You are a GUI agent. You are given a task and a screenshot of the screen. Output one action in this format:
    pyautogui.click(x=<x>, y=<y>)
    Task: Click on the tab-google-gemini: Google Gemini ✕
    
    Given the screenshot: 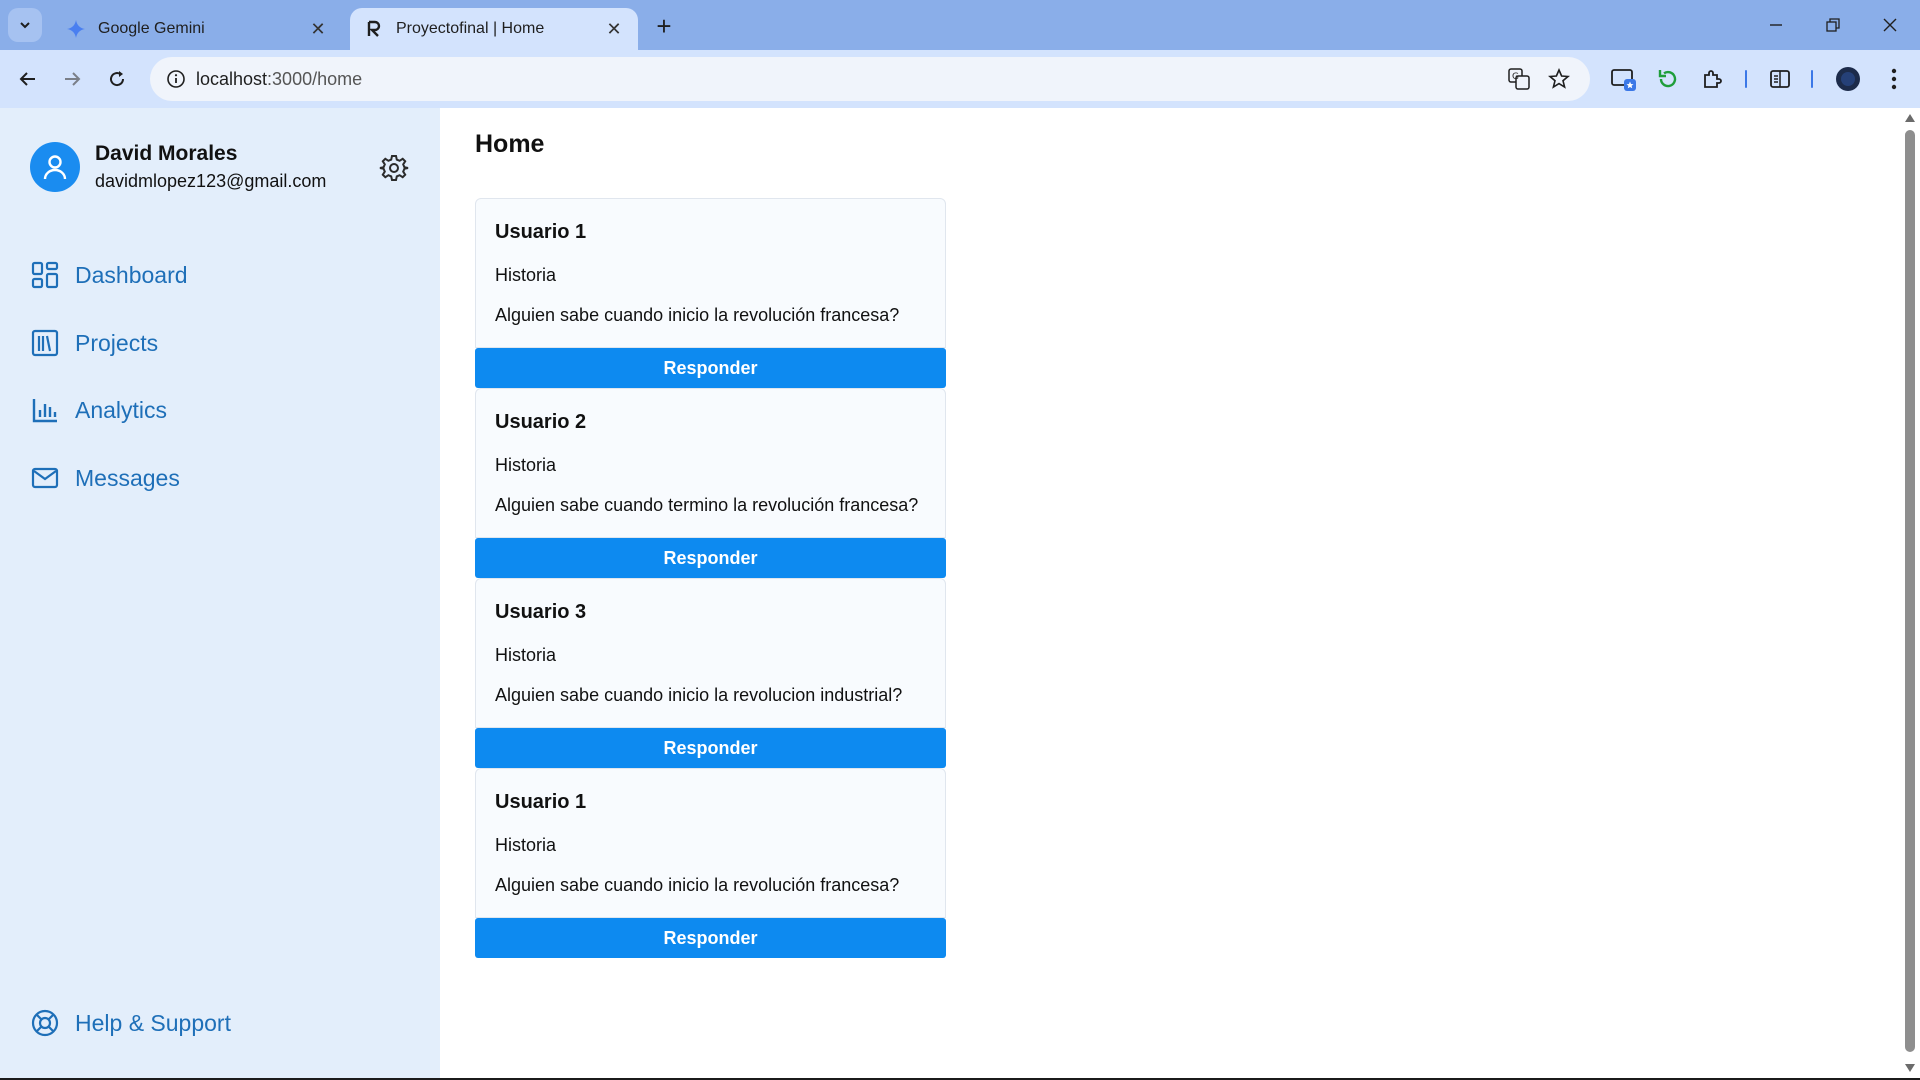 What is the action you would take?
    pyautogui.click(x=197, y=29)
    